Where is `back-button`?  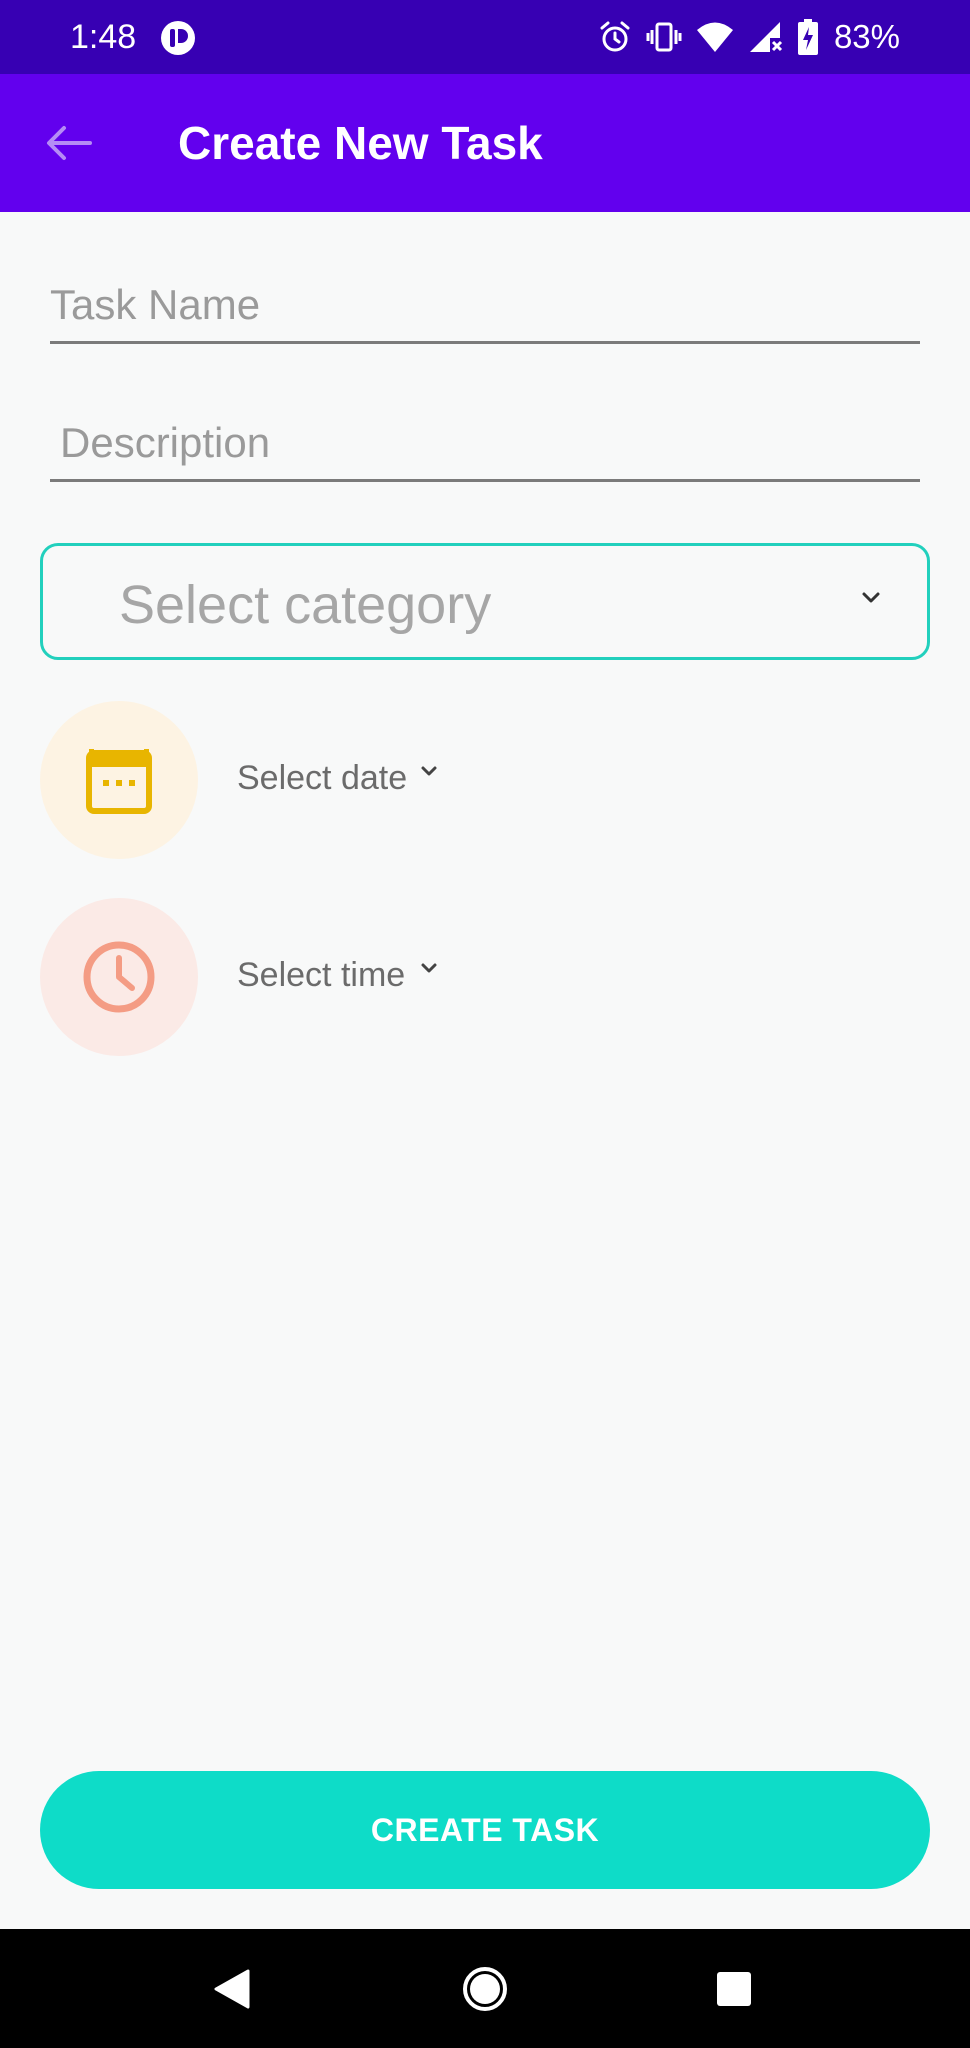
back-button is located at coordinates (70, 143).